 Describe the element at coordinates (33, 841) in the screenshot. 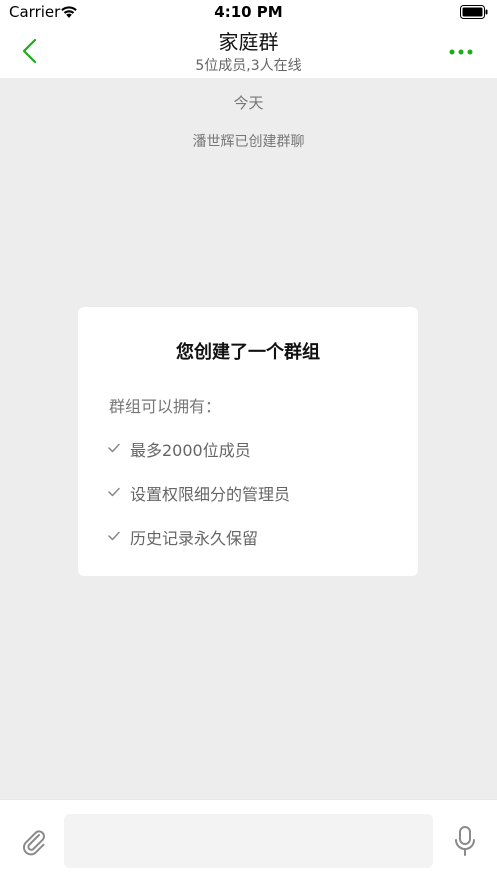

I see `paperclip-icon` at that location.